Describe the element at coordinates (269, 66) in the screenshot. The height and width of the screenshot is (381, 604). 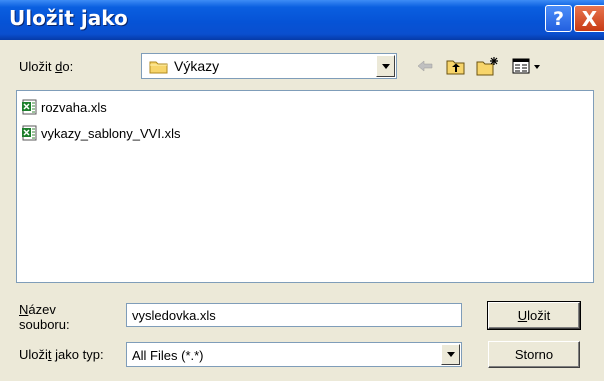
I see `save-in-combobox: Výkazy` at that location.